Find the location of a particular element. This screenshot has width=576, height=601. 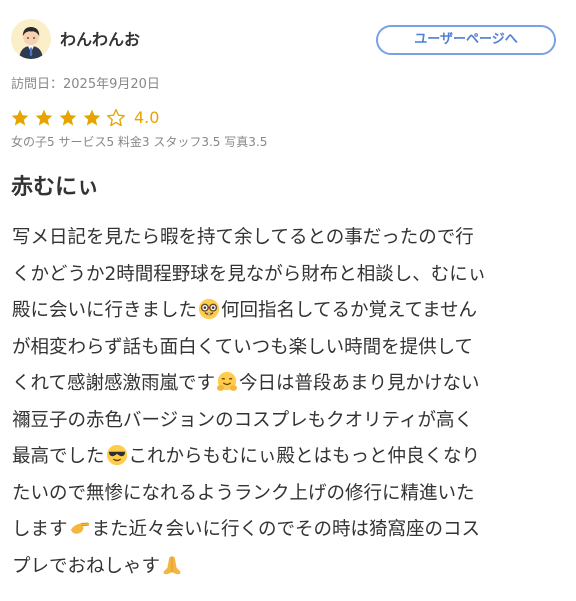

star-empty-icon is located at coordinates (116, 118).